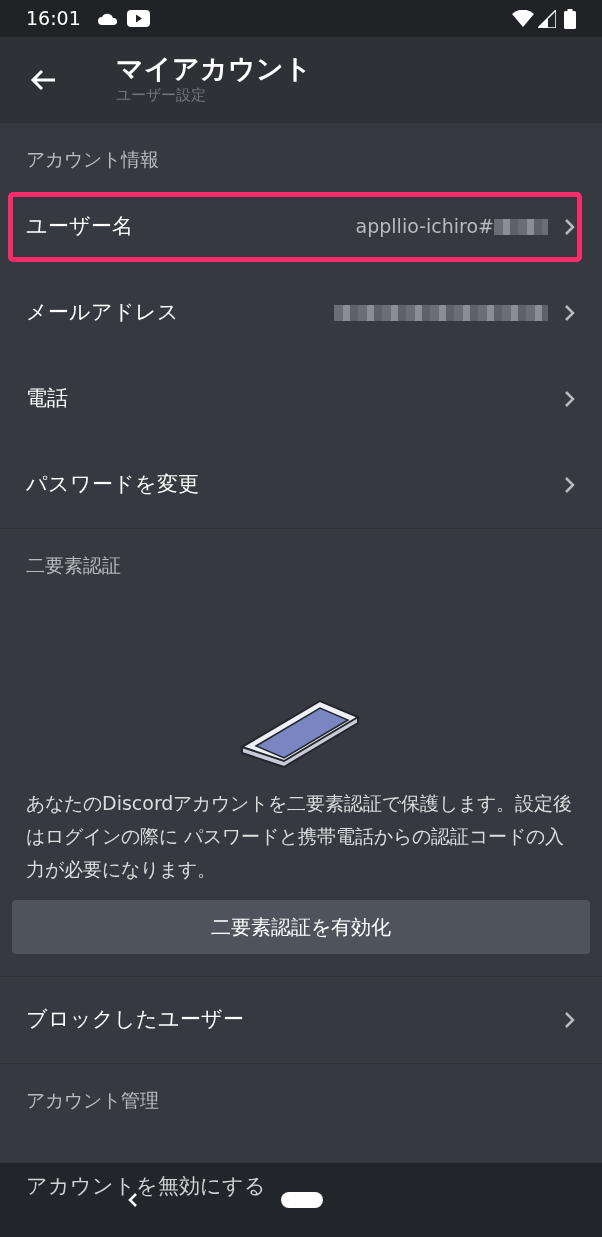 The width and height of the screenshot is (602, 1237). I want to click on section-header: アカウント管理, so click(92, 1100).